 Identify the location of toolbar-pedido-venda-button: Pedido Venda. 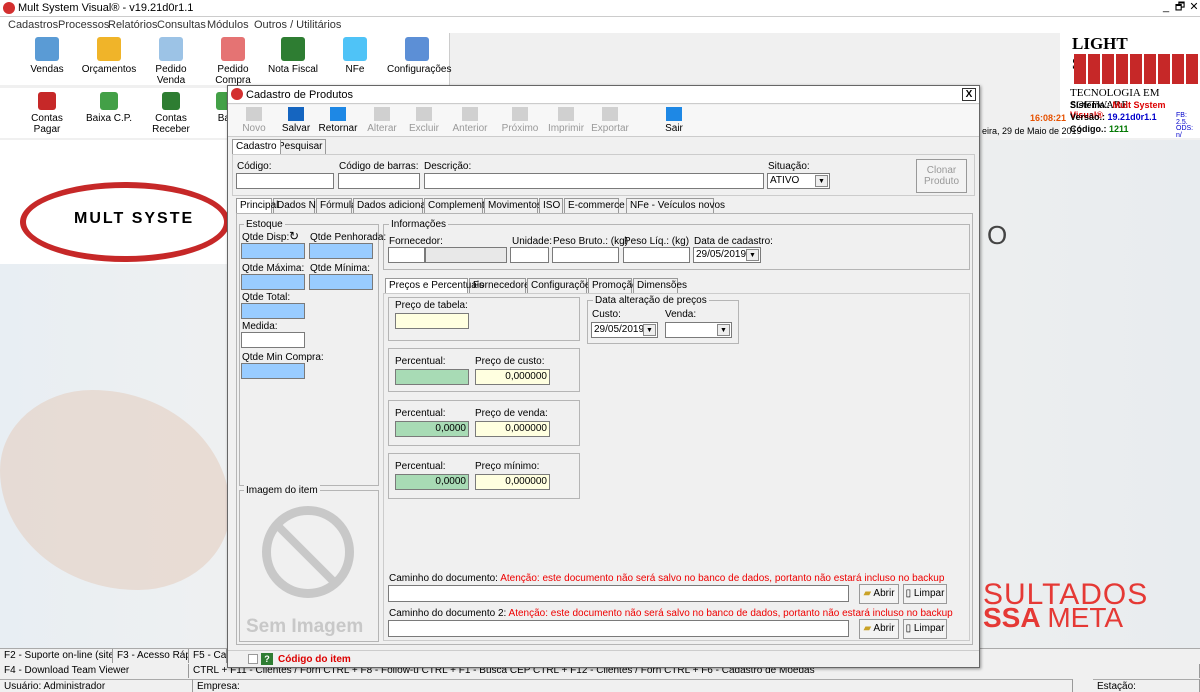
(171, 59).